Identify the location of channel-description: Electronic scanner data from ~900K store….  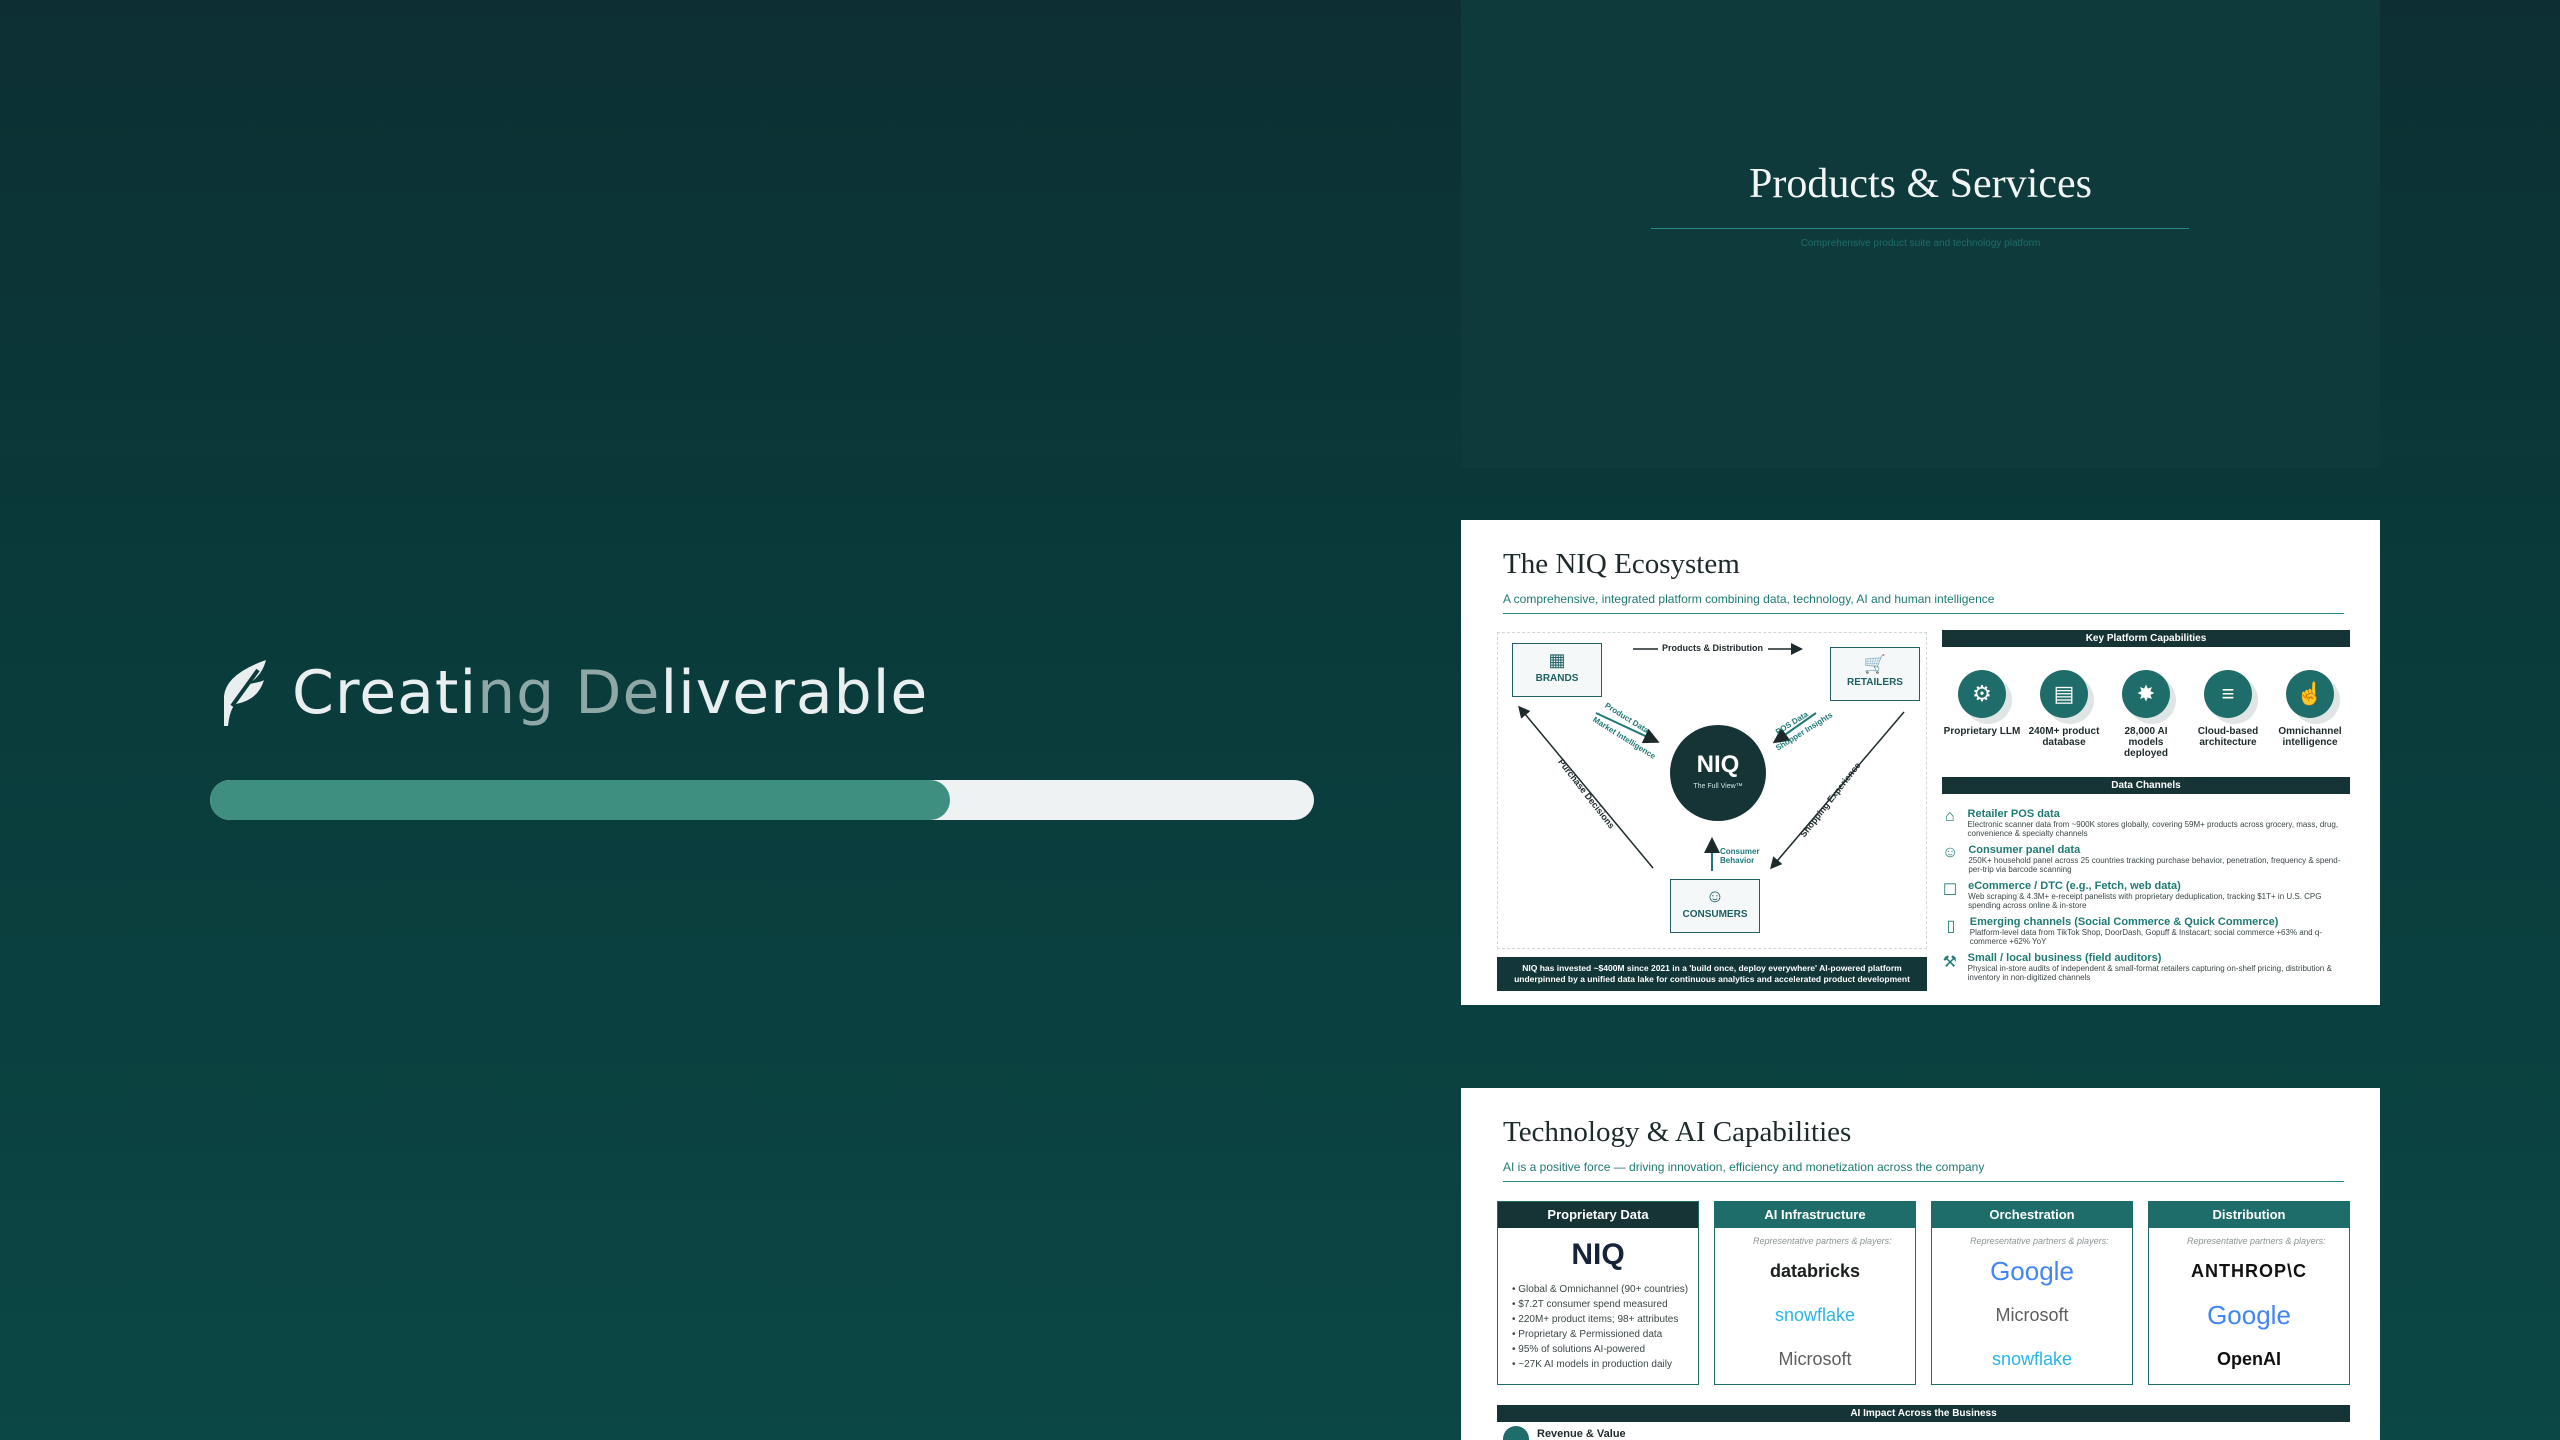
(2153, 829).